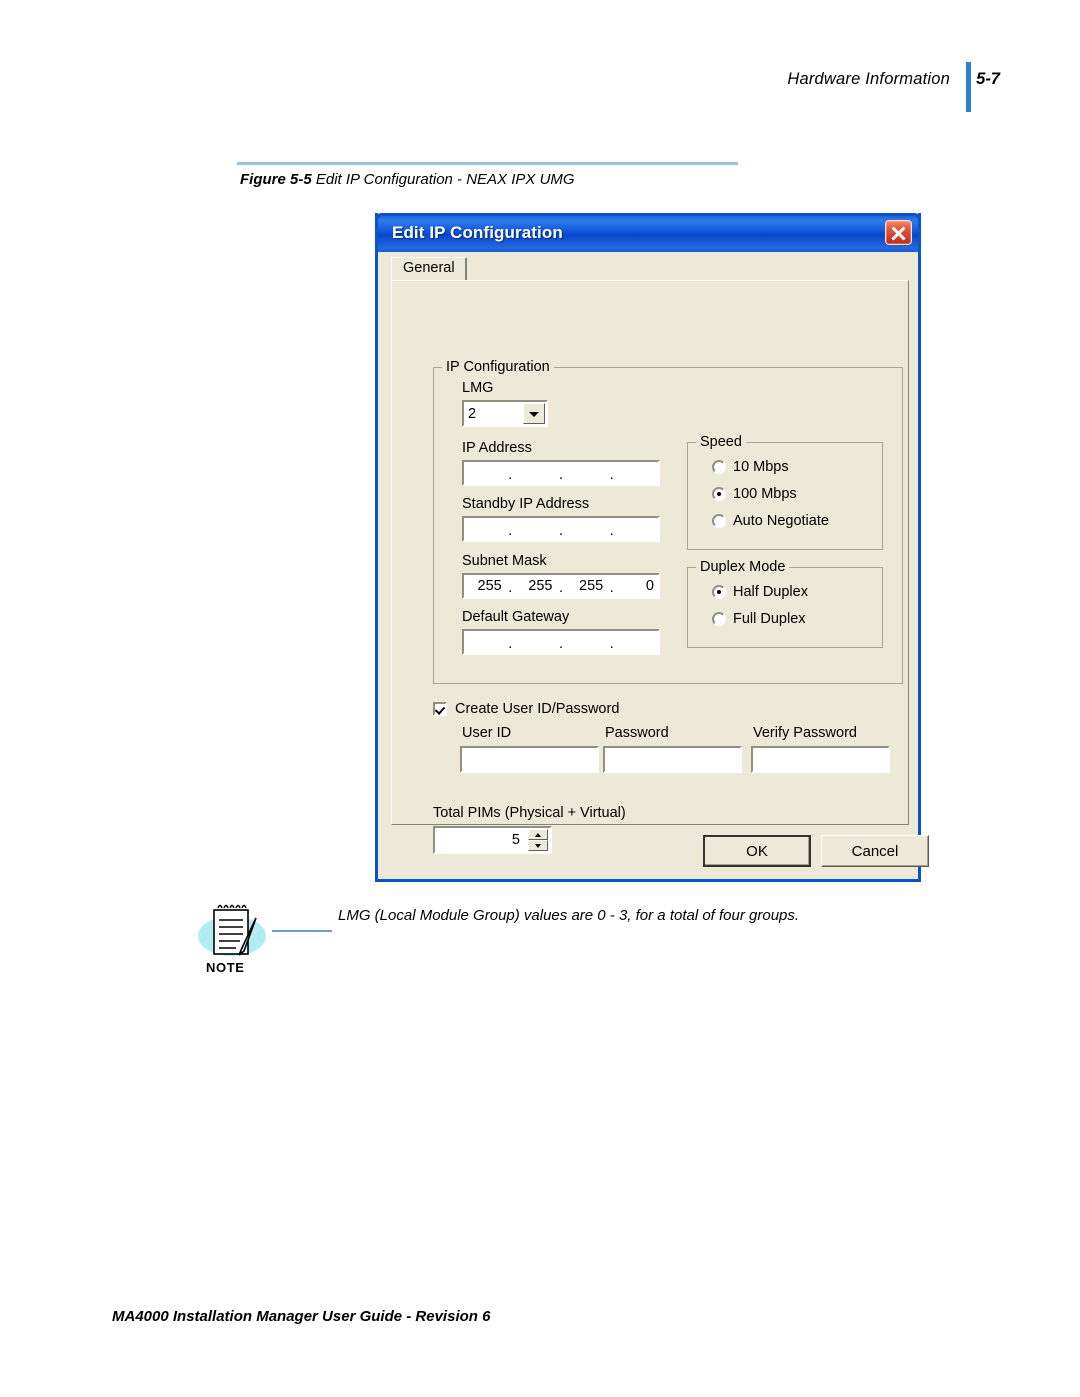 The width and height of the screenshot is (1080, 1397). What do you see at coordinates (472, 413) in the screenshot?
I see `lmg-value: 2` at bounding box center [472, 413].